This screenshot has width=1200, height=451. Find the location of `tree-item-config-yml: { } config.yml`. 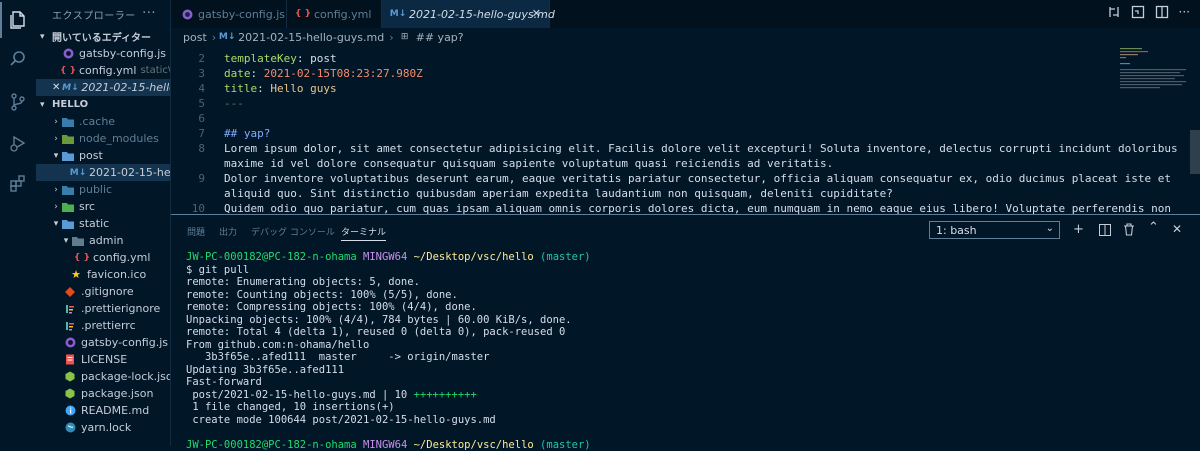

tree-item-config-yml: { } config.yml is located at coordinates (103, 257).